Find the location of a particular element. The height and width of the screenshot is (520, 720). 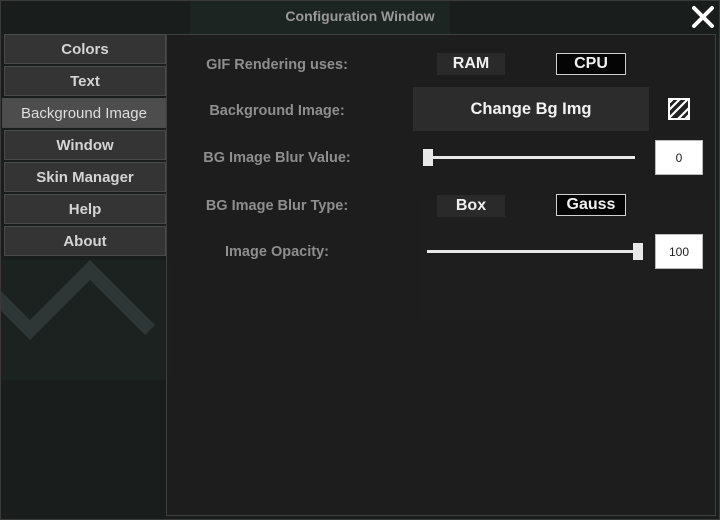

gif-cpu-button: CPU is located at coordinates (591, 64).